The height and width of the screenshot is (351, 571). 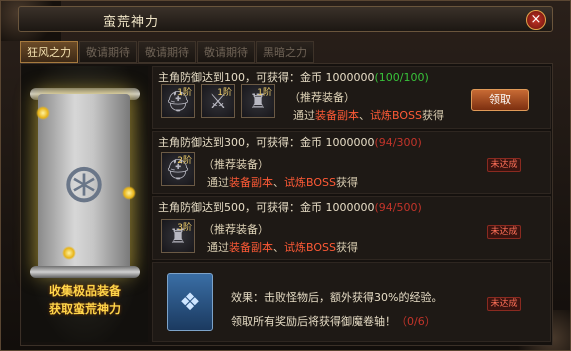 What do you see at coordinates (84, 291) in the screenshot?
I see `panel-caption-line1: 收集极品装备` at bounding box center [84, 291].